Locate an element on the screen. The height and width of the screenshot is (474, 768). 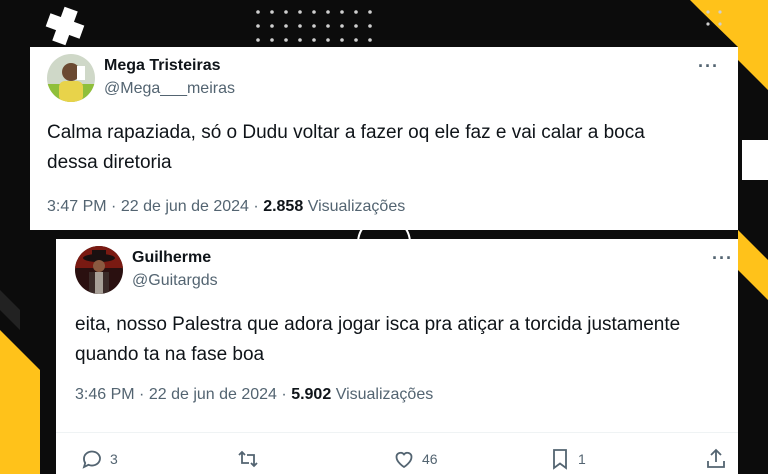
reply-count: 3 is located at coordinates (114, 459).